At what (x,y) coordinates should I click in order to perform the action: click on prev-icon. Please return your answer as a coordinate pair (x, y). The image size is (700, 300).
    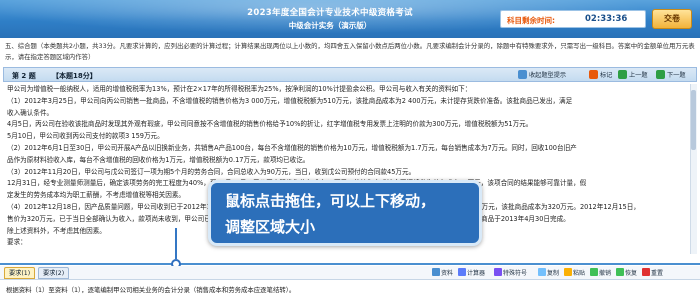
    Looking at the image, I should click on (622, 74).